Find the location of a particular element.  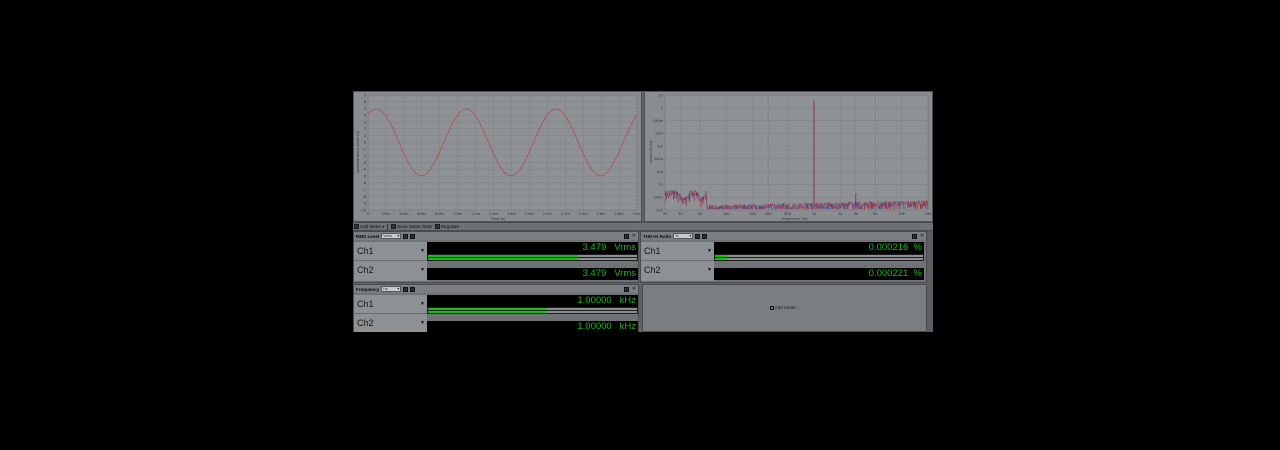

x-tick-label: 2k is located at coordinates (840, 214).